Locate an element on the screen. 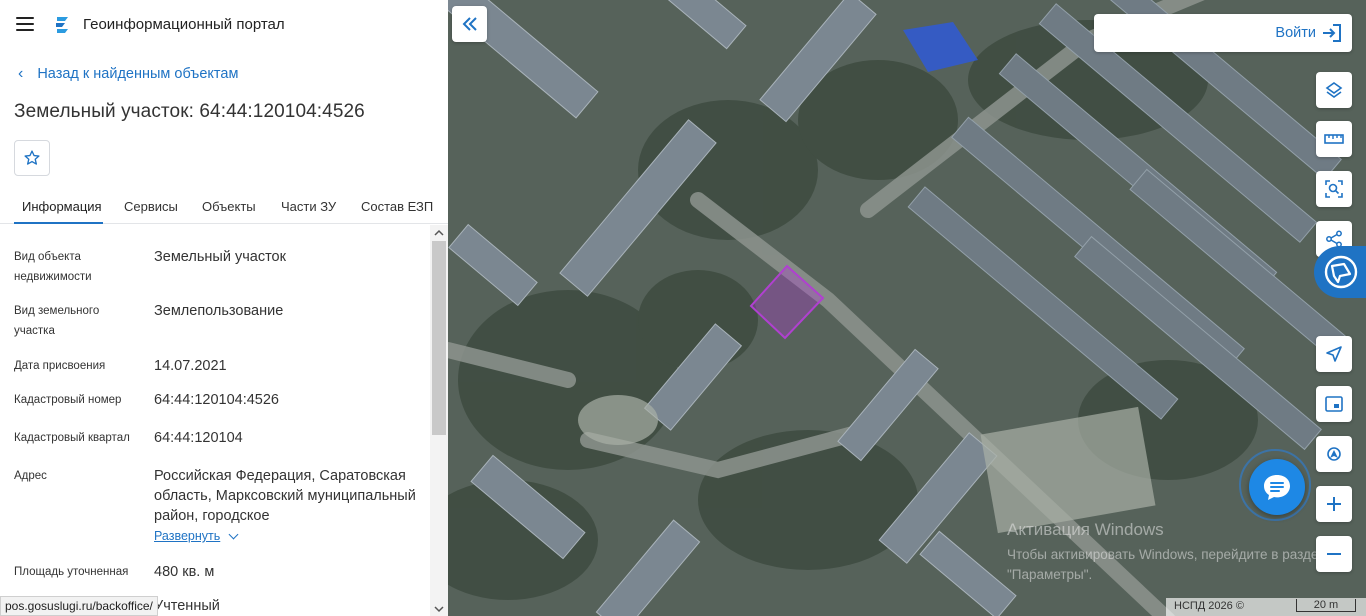 Image resolution: width=1366 pixels, height=616 pixels. hamburger-icon is located at coordinates (25, 24).